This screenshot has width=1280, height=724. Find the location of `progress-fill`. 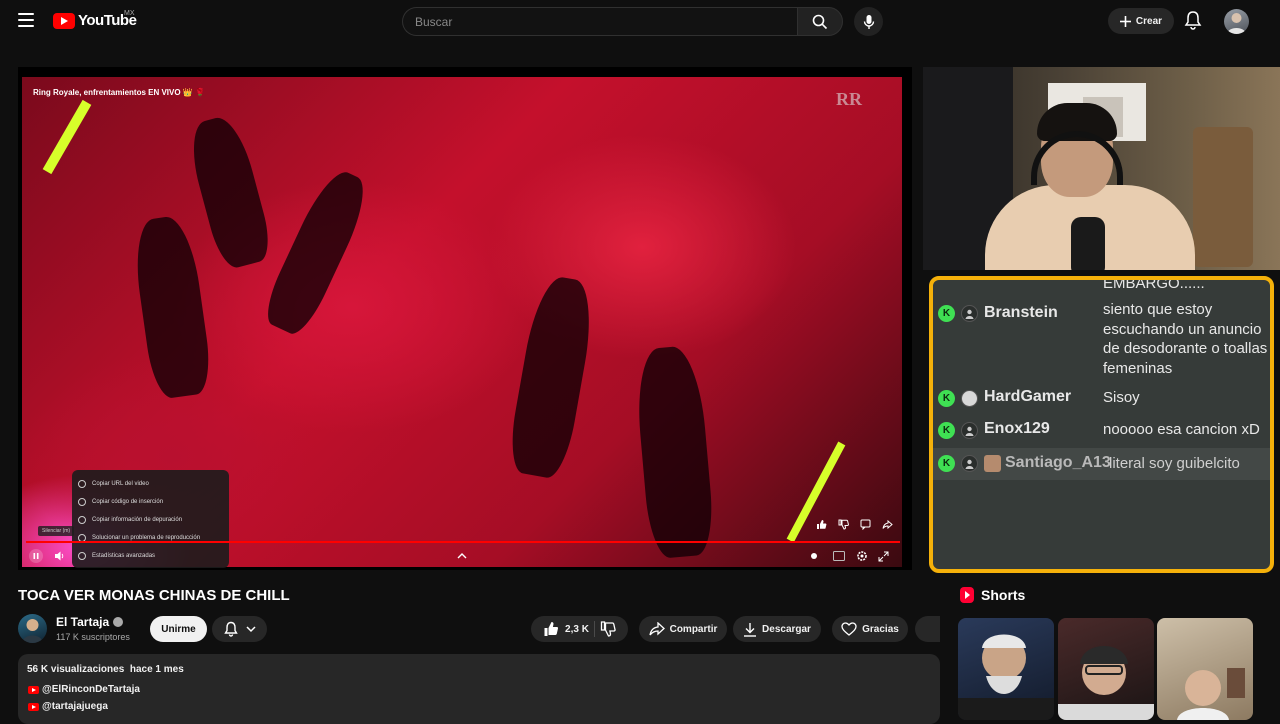

progress-fill is located at coordinates (463, 542).